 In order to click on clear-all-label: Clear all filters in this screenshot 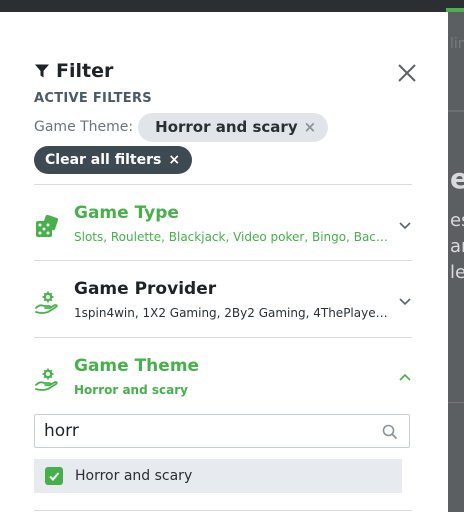, I will do `click(103, 160)`.